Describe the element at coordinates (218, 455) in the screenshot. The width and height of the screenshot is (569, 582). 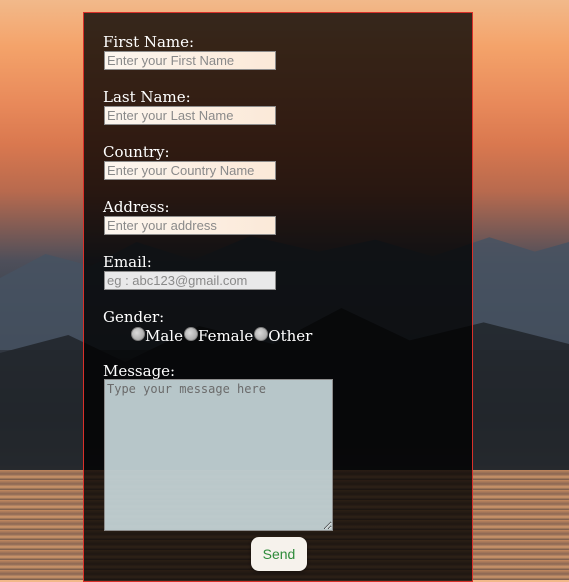
I see `message-textarea` at that location.